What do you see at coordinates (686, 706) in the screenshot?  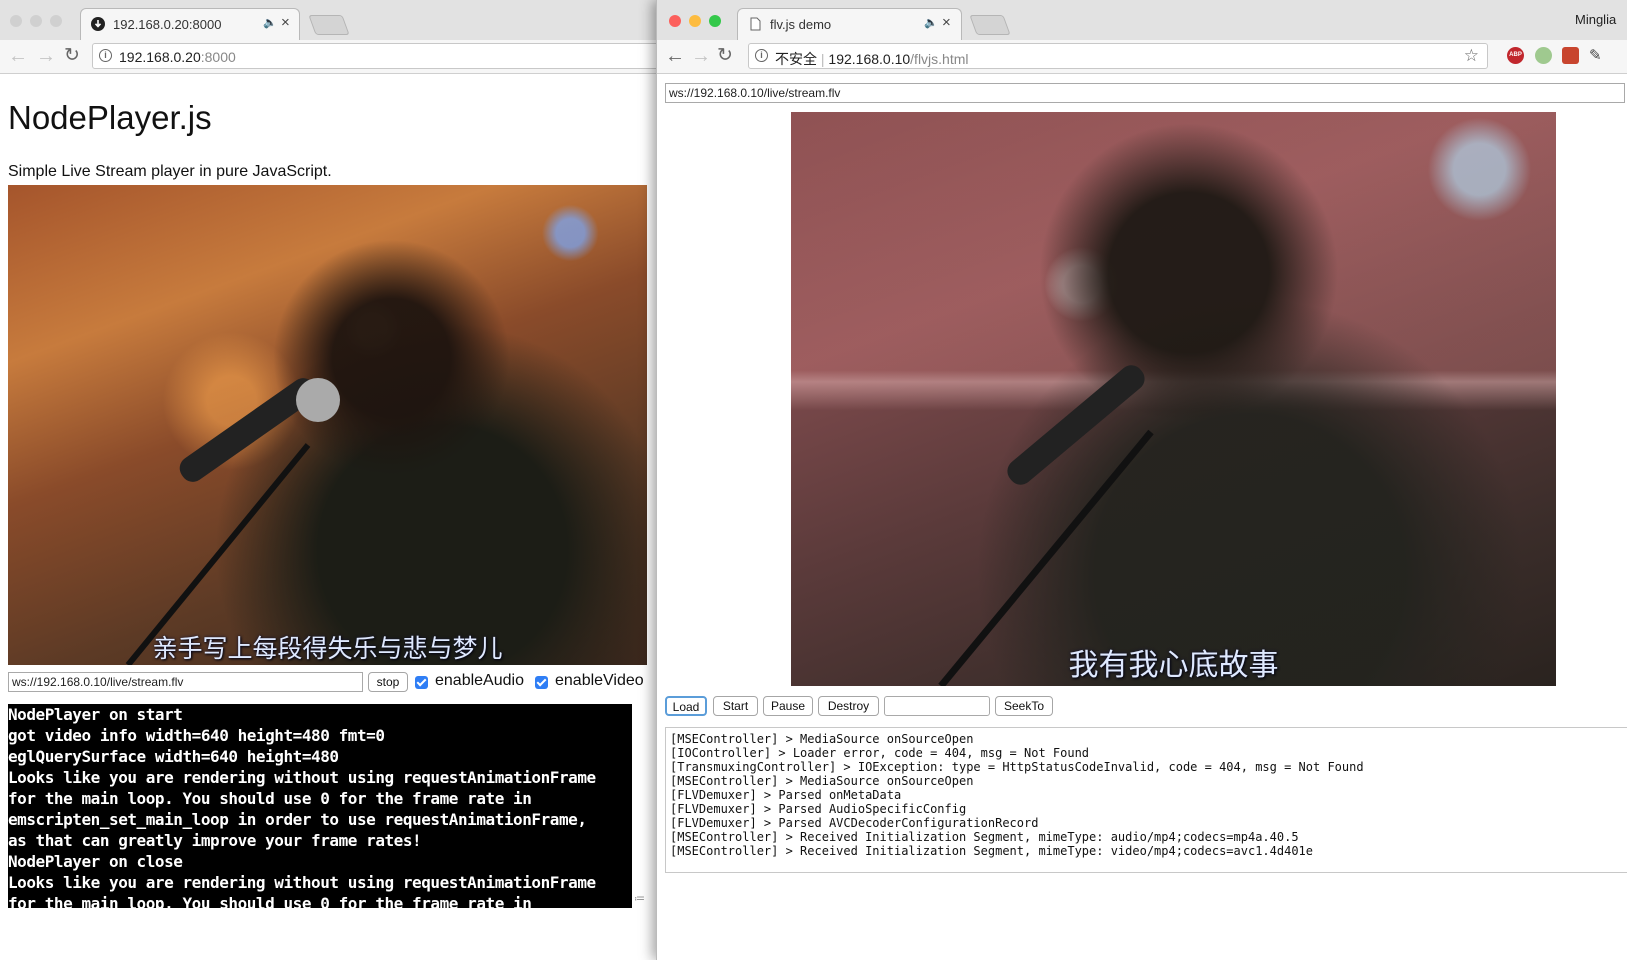 I see `load-button: Load` at bounding box center [686, 706].